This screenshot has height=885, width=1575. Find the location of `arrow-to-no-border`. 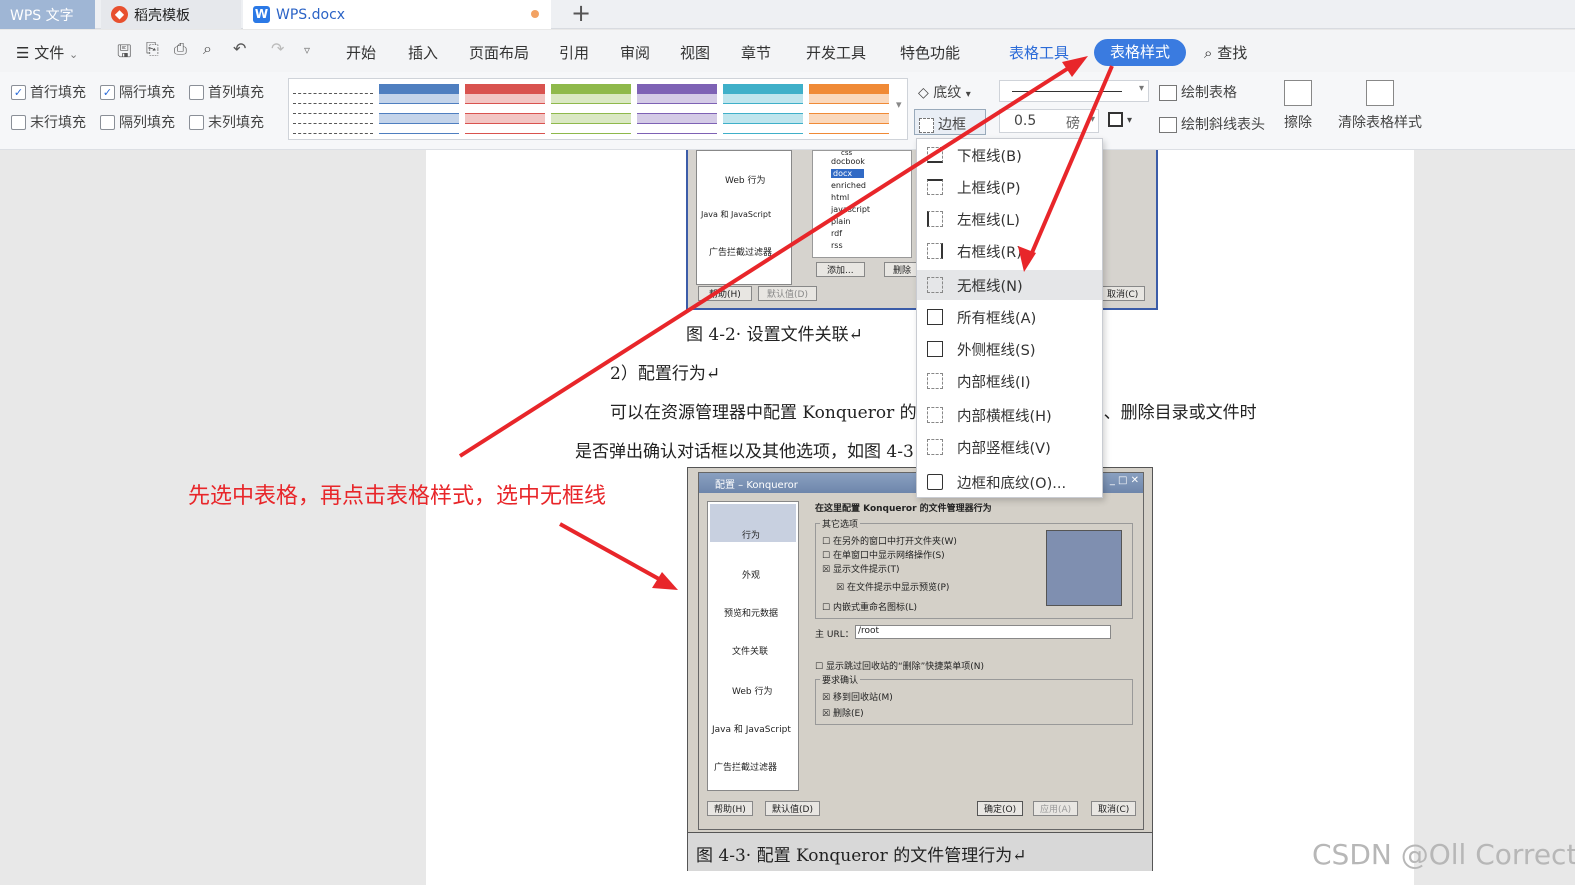

arrow-to-no-border is located at coordinates (1070, 164).